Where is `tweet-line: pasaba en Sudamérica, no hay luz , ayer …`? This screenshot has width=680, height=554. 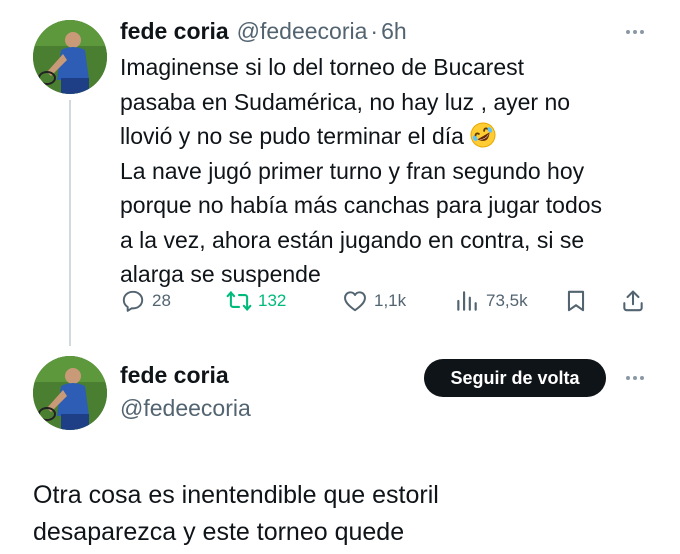 tweet-line: pasaba en Sudamérica, no hay luz , ayer … is located at coordinates (345, 101).